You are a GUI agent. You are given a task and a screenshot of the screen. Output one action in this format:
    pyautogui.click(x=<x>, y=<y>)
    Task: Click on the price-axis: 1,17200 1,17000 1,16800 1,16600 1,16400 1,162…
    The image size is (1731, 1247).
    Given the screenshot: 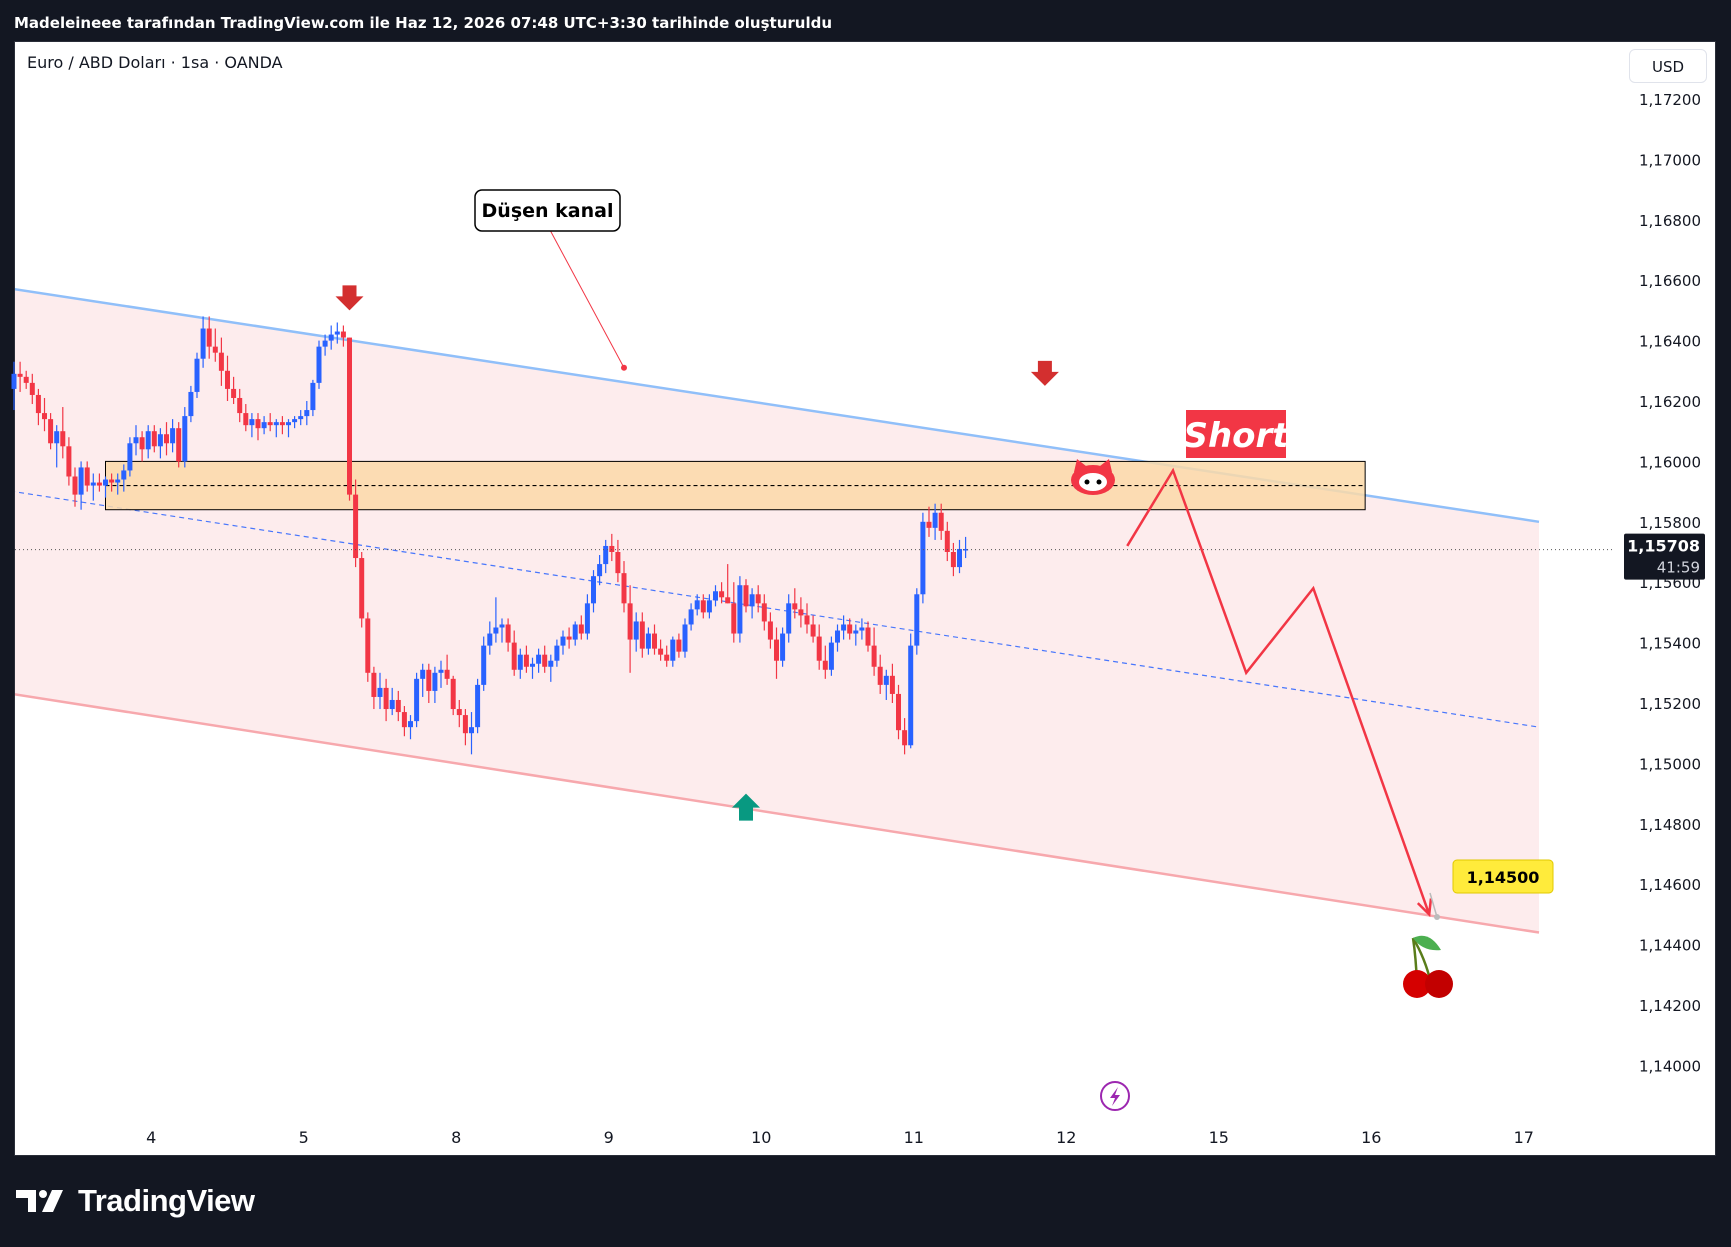 What is the action you would take?
    pyautogui.click(x=1670, y=583)
    